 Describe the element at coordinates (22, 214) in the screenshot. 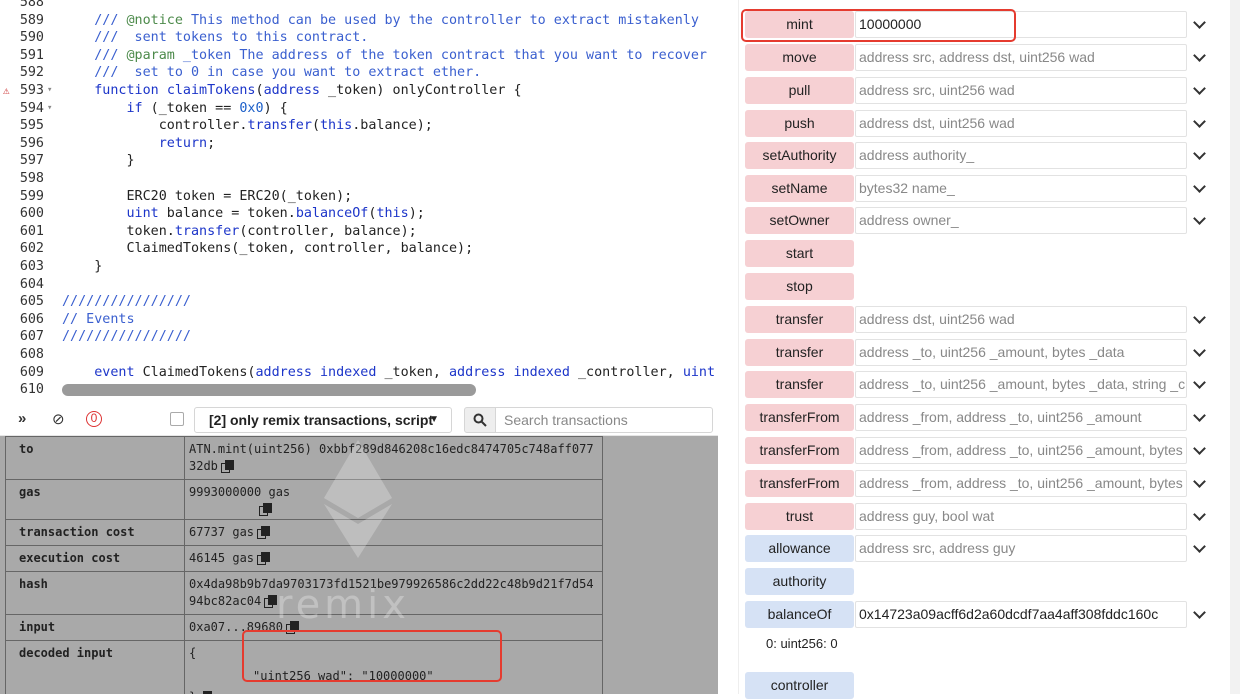

I see `line-number: 600` at that location.